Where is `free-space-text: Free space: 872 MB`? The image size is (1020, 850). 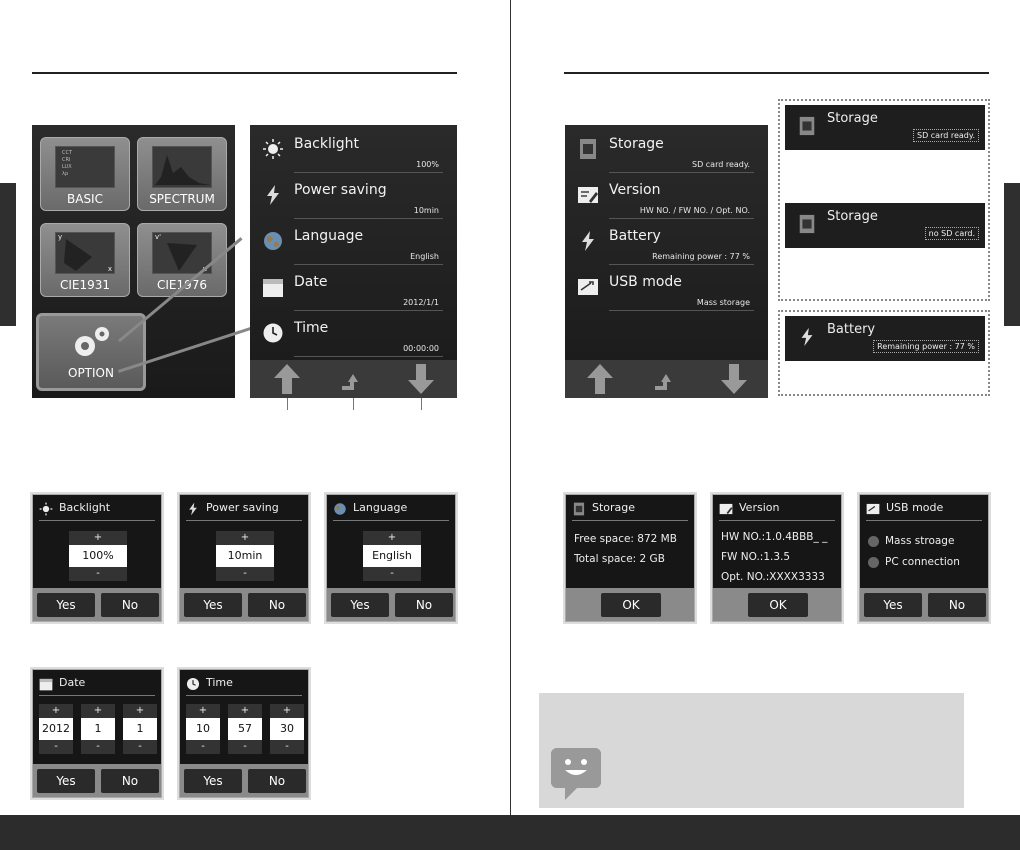
free-space-text: Free space: 872 MB is located at coordinates (625, 539).